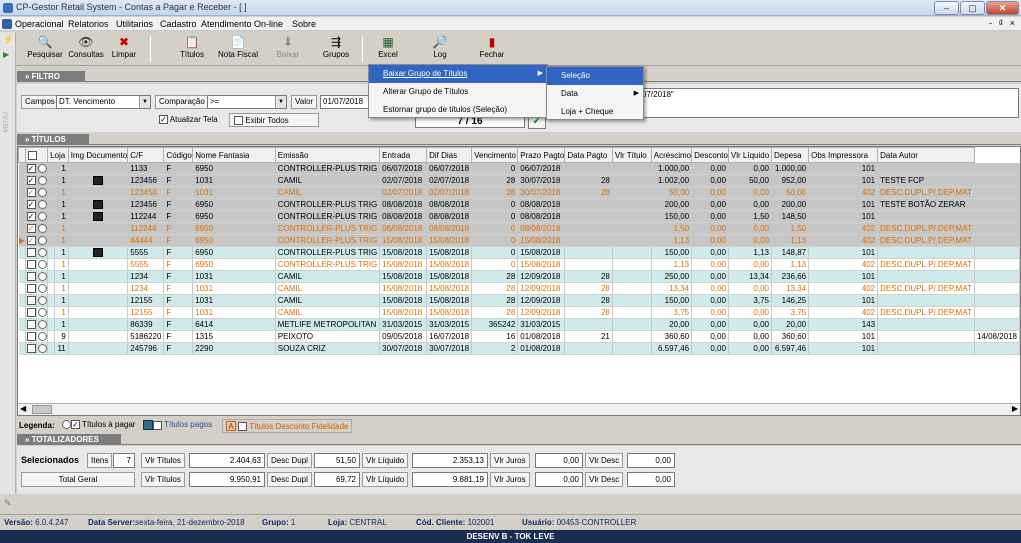 The image size is (1021, 543). Describe the element at coordinates (98, 425) in the screenshot. I see `legend-a-pagar: ✓ Títulos à pagar` at that location.